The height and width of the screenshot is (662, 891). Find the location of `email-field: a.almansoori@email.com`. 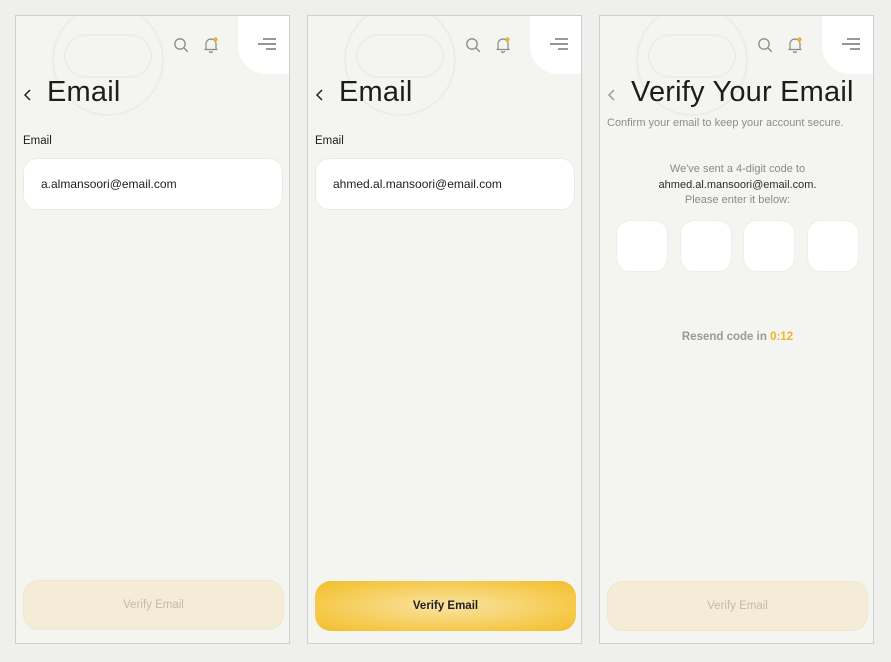

email-field: a.almansoori@email.com is located at coordinates (153, 184).